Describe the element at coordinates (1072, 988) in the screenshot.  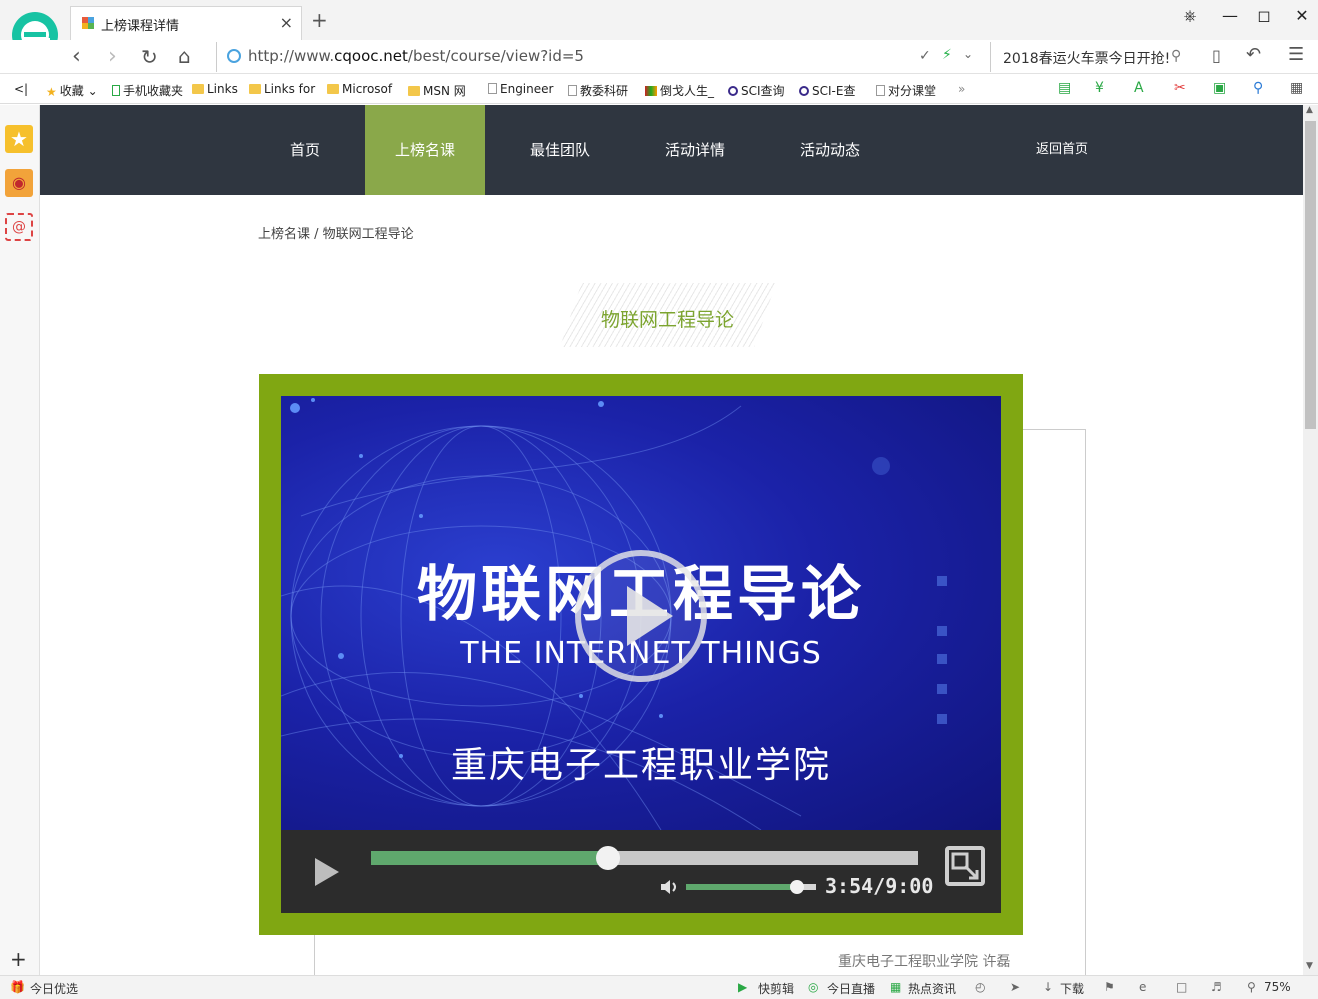
I see `status-download: 下载` at that location.